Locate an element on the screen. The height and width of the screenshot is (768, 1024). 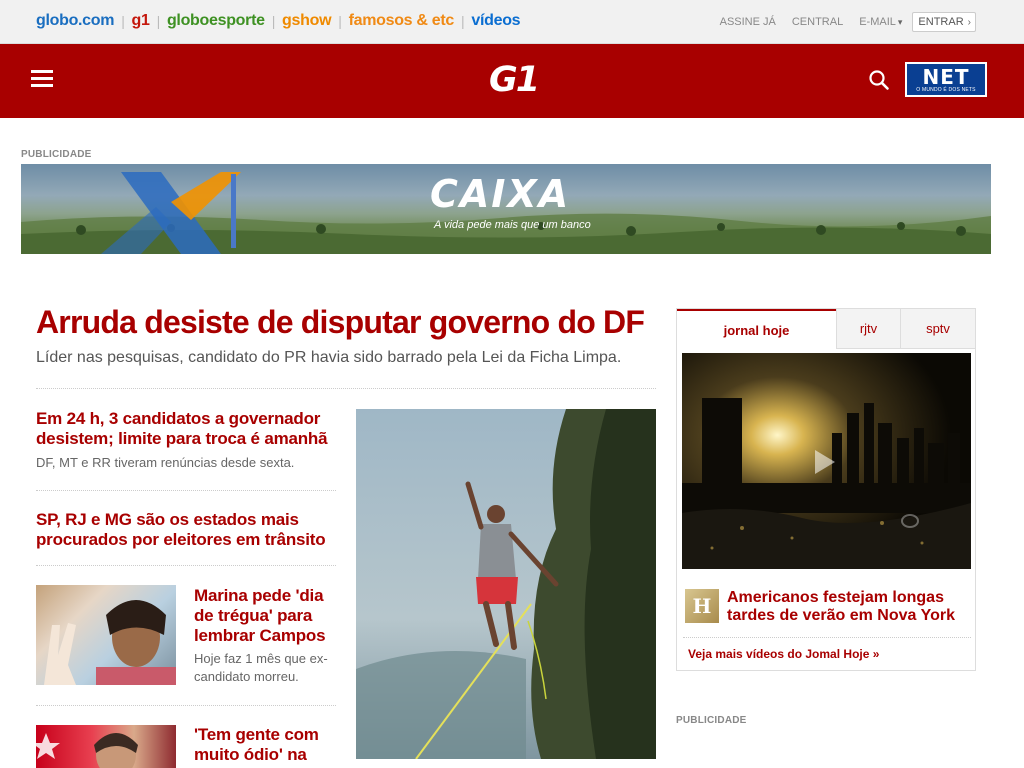
ad-label: PUBLICIDADE is located at coordinates (56, 154).